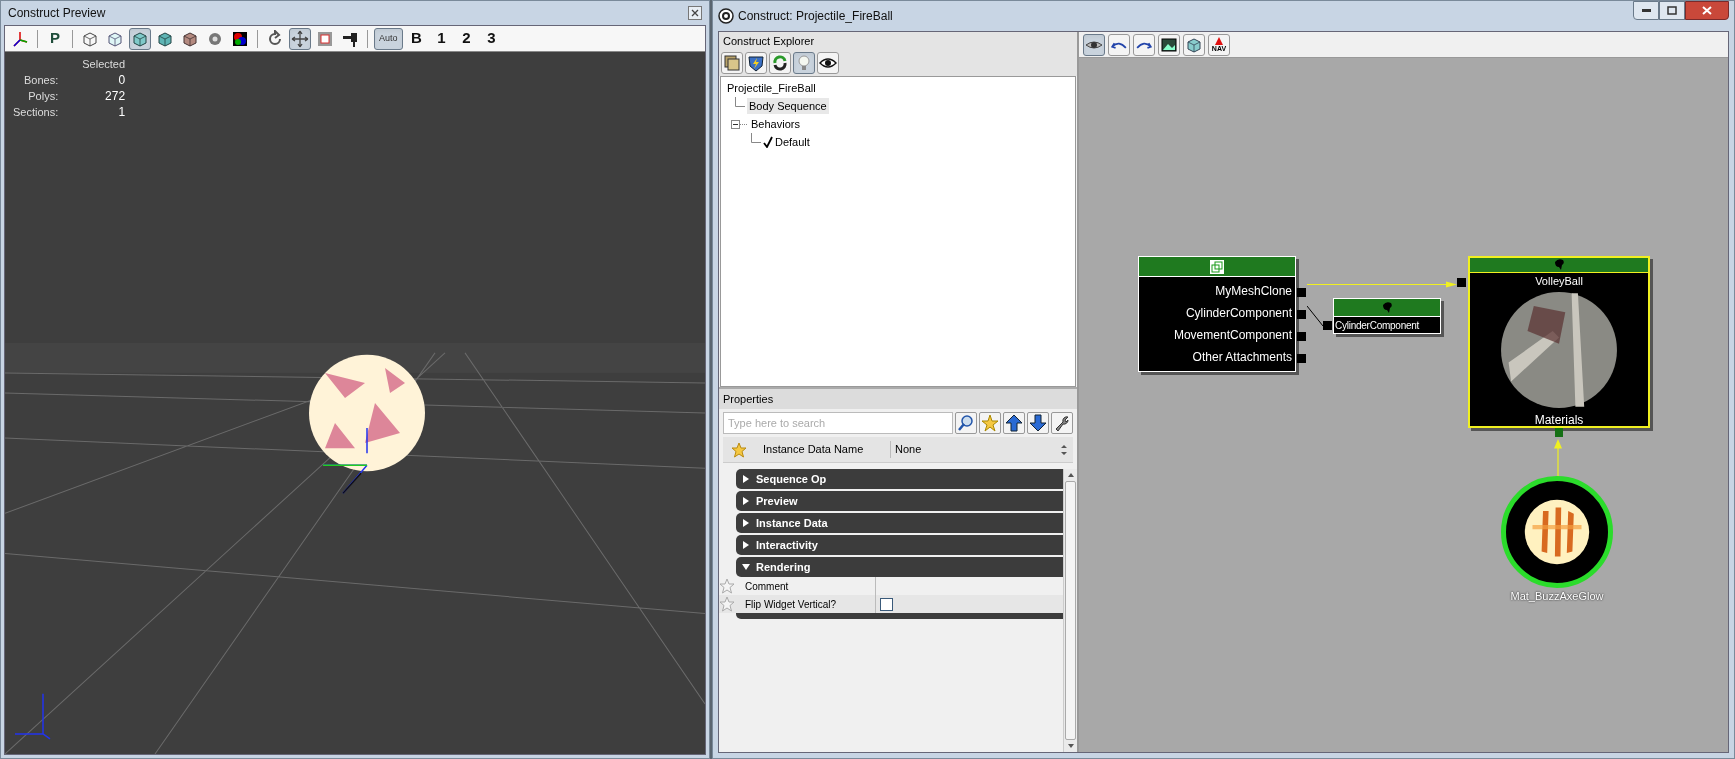 The height and width of the screenshot is (759, 1735). I want to click on toolbar-button: P, so click(55, 38).